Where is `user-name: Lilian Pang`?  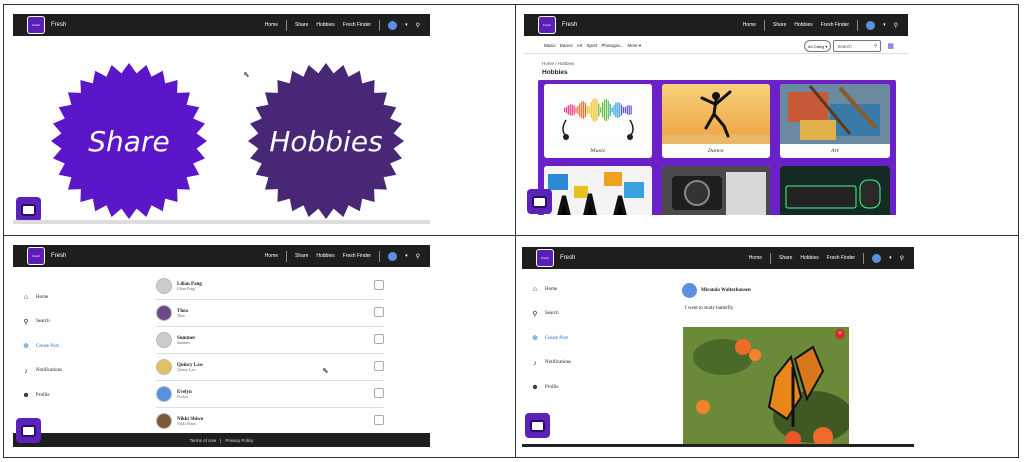
user-name: Lilian Pang is located at coordinates (189, 284).